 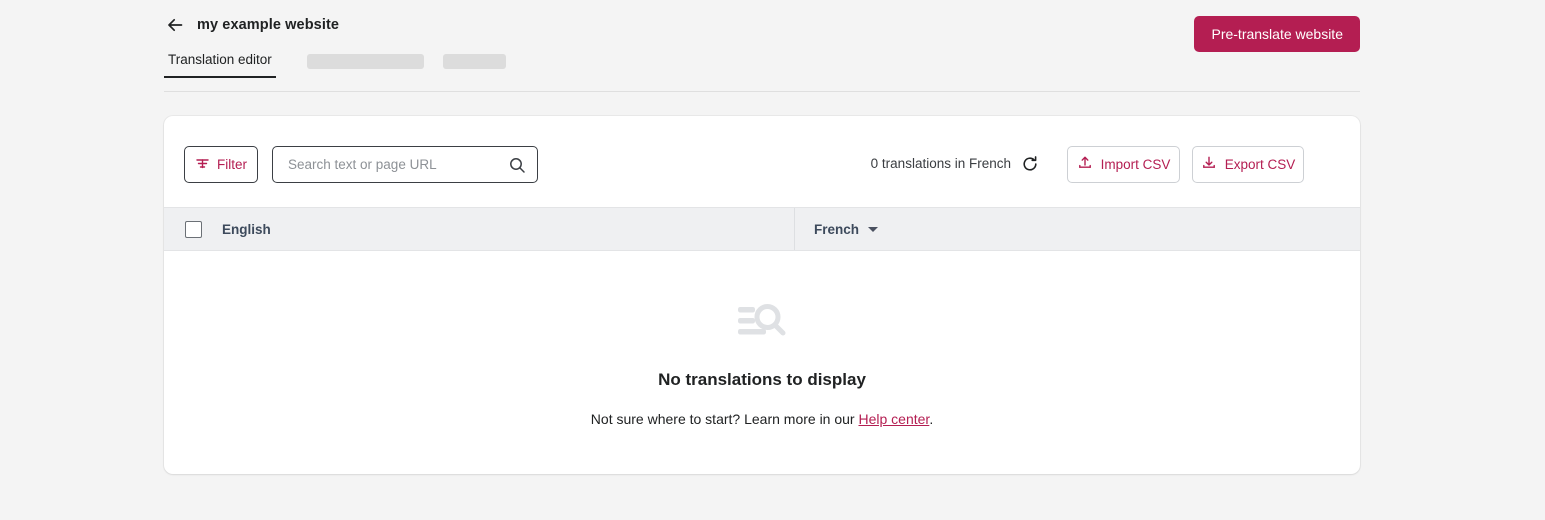 I want to click on import-csv-label: Import CSV, so click(x=1135, y=164).